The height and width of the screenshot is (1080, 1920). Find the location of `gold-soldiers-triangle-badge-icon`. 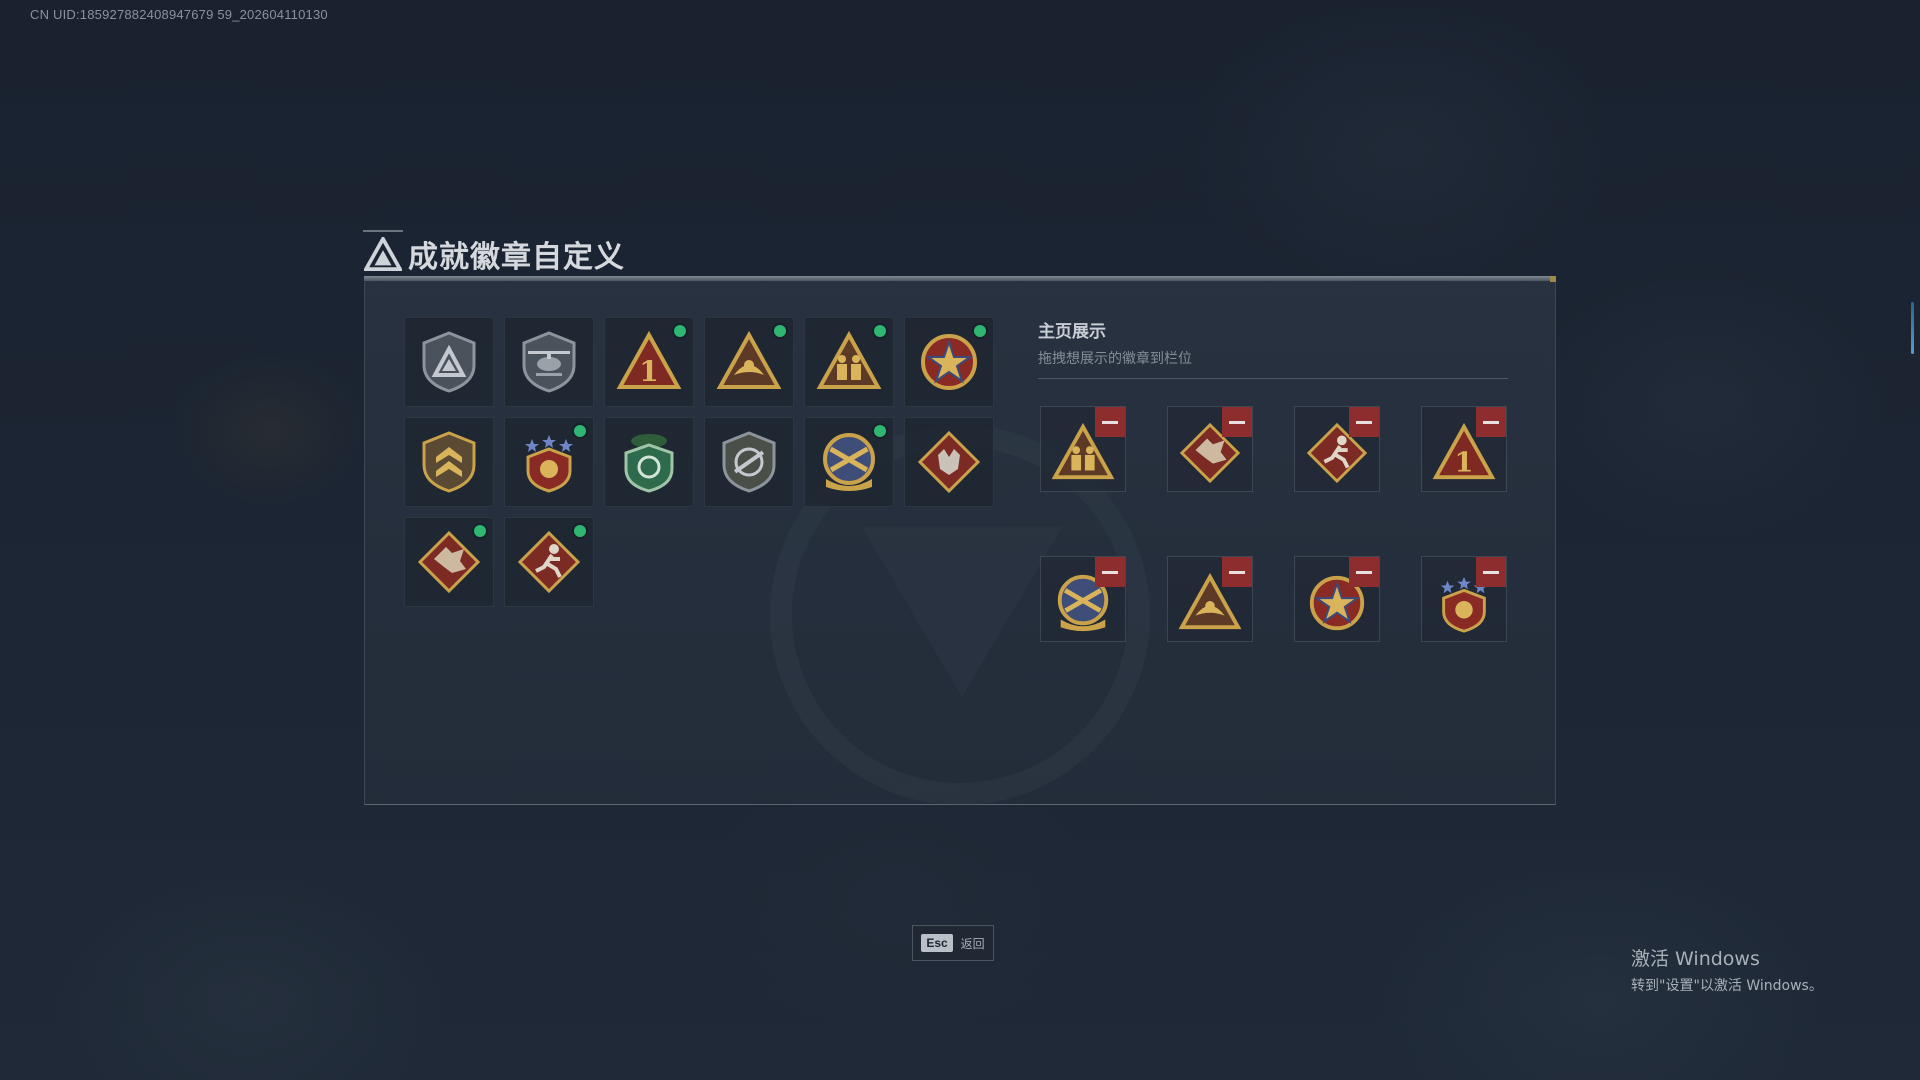

gold-soldiers-triangle-badge-icon is located at coordinates (849, 359).